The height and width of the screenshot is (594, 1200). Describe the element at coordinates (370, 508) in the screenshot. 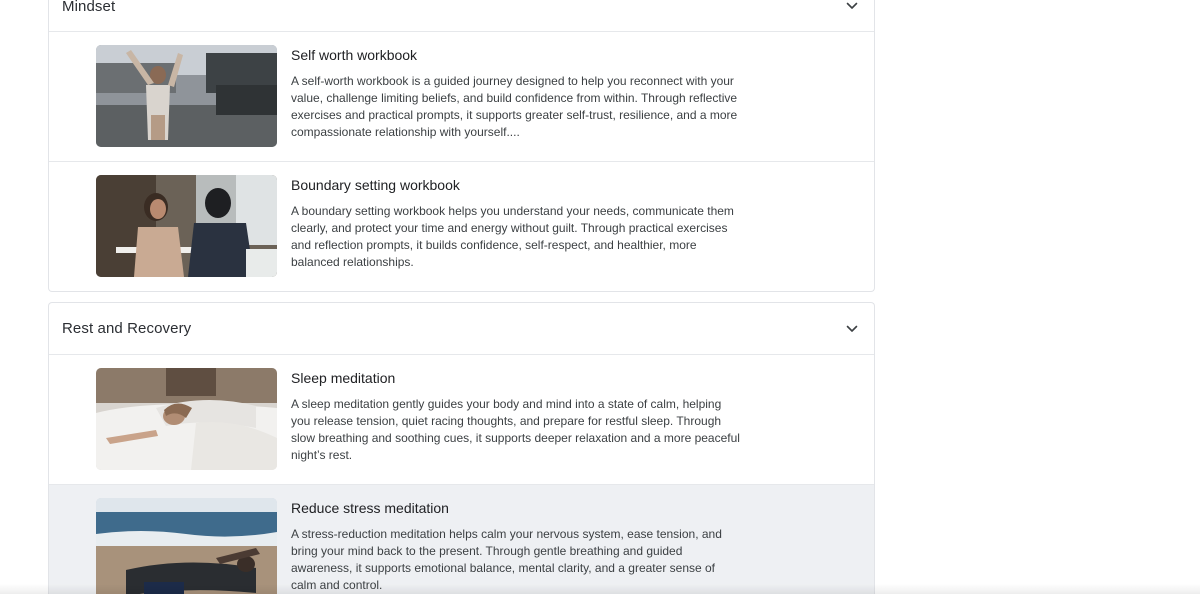

I see `item-title: Reduce stress meditation` at that location.